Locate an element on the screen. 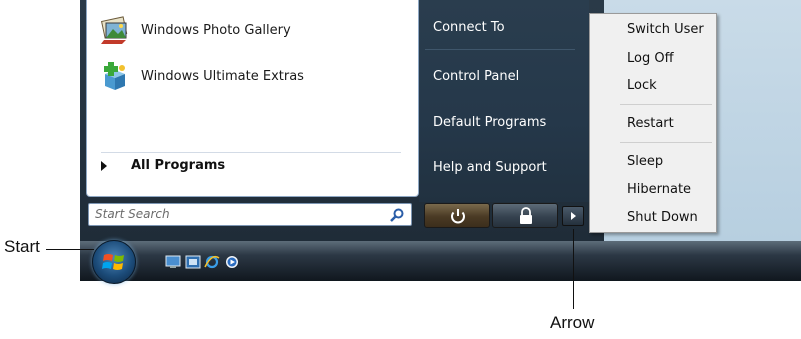 The height and width of the screenshot is (339, 801). start-callout-line is located at coordinates (70, 249).